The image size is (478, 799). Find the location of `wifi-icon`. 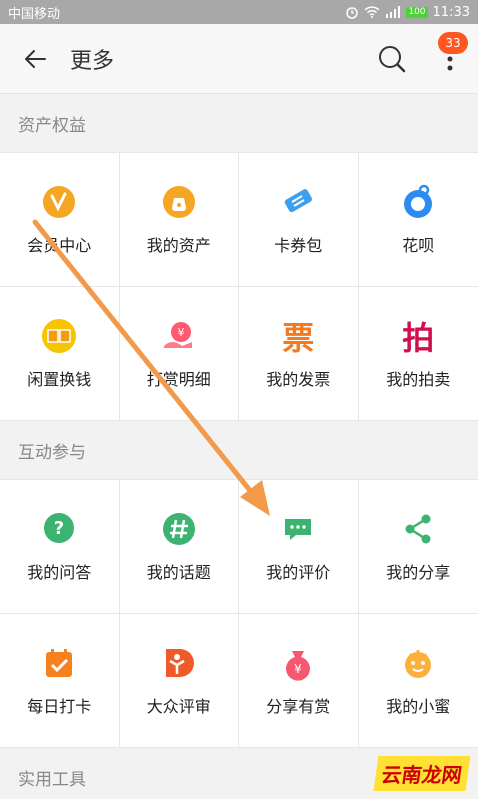

wifi-icon is located at coordinates (372, 12).